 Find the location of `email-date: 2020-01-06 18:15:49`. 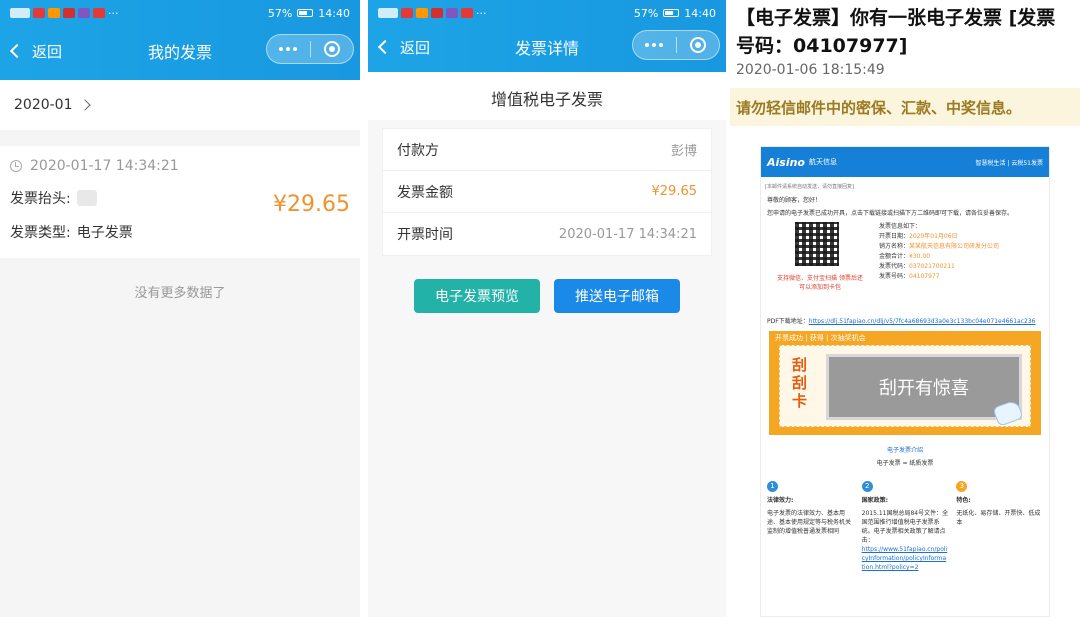

email-date: 2020-01-06 18:15:49 is located at coordinates (810, 70).